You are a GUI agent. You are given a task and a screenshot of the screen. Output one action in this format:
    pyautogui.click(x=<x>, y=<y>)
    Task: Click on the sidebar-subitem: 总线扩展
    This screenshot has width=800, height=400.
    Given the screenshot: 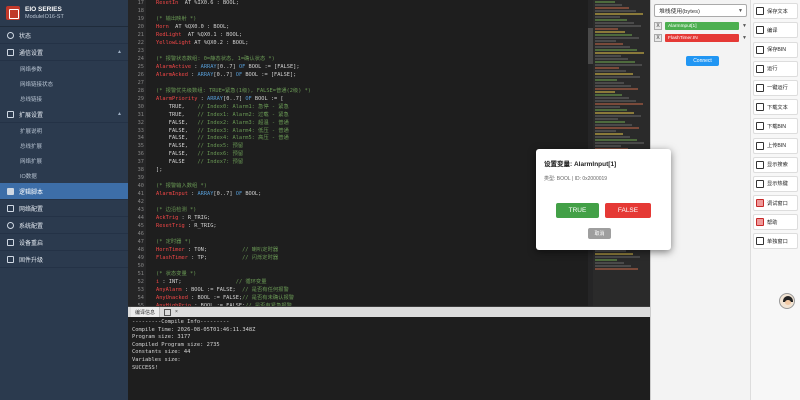 What is the action you would take?
    pyautogui.click(x=64, y=145)
    